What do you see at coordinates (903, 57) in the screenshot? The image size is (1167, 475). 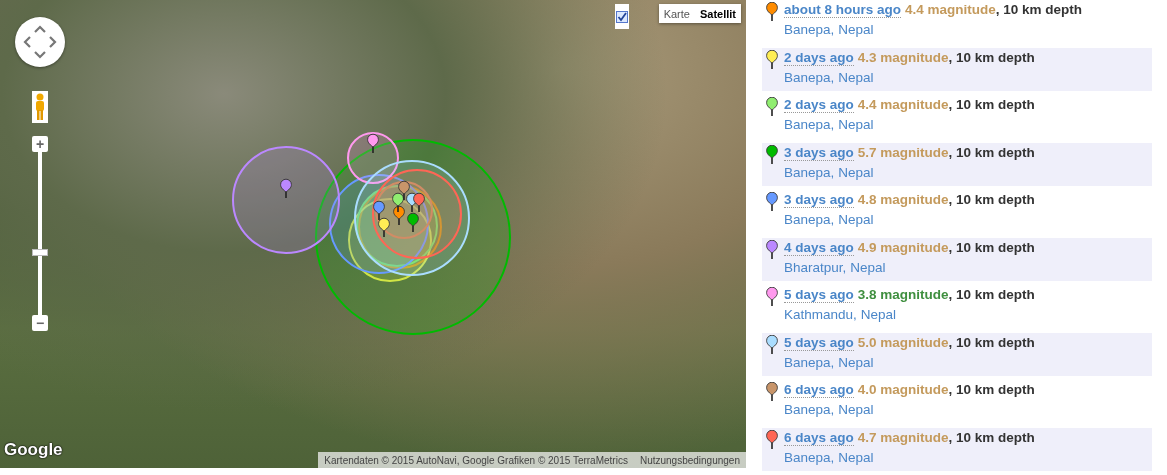 I see `magnitude-text: 4.3 magnitude` at bounding box center [903, 57].